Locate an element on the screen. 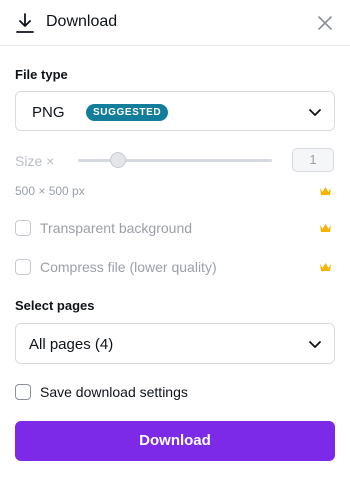 This screenshot has width=350, height=478. select-pages-label: Select pages is located at coordinates (55, 305).